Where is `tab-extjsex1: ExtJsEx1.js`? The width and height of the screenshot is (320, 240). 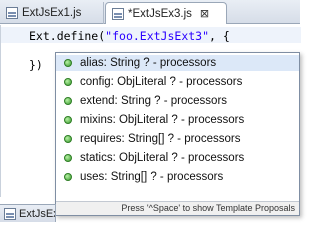
tab-extjsex1: ExtJsEx1.js is located at coordinates (52, 13).